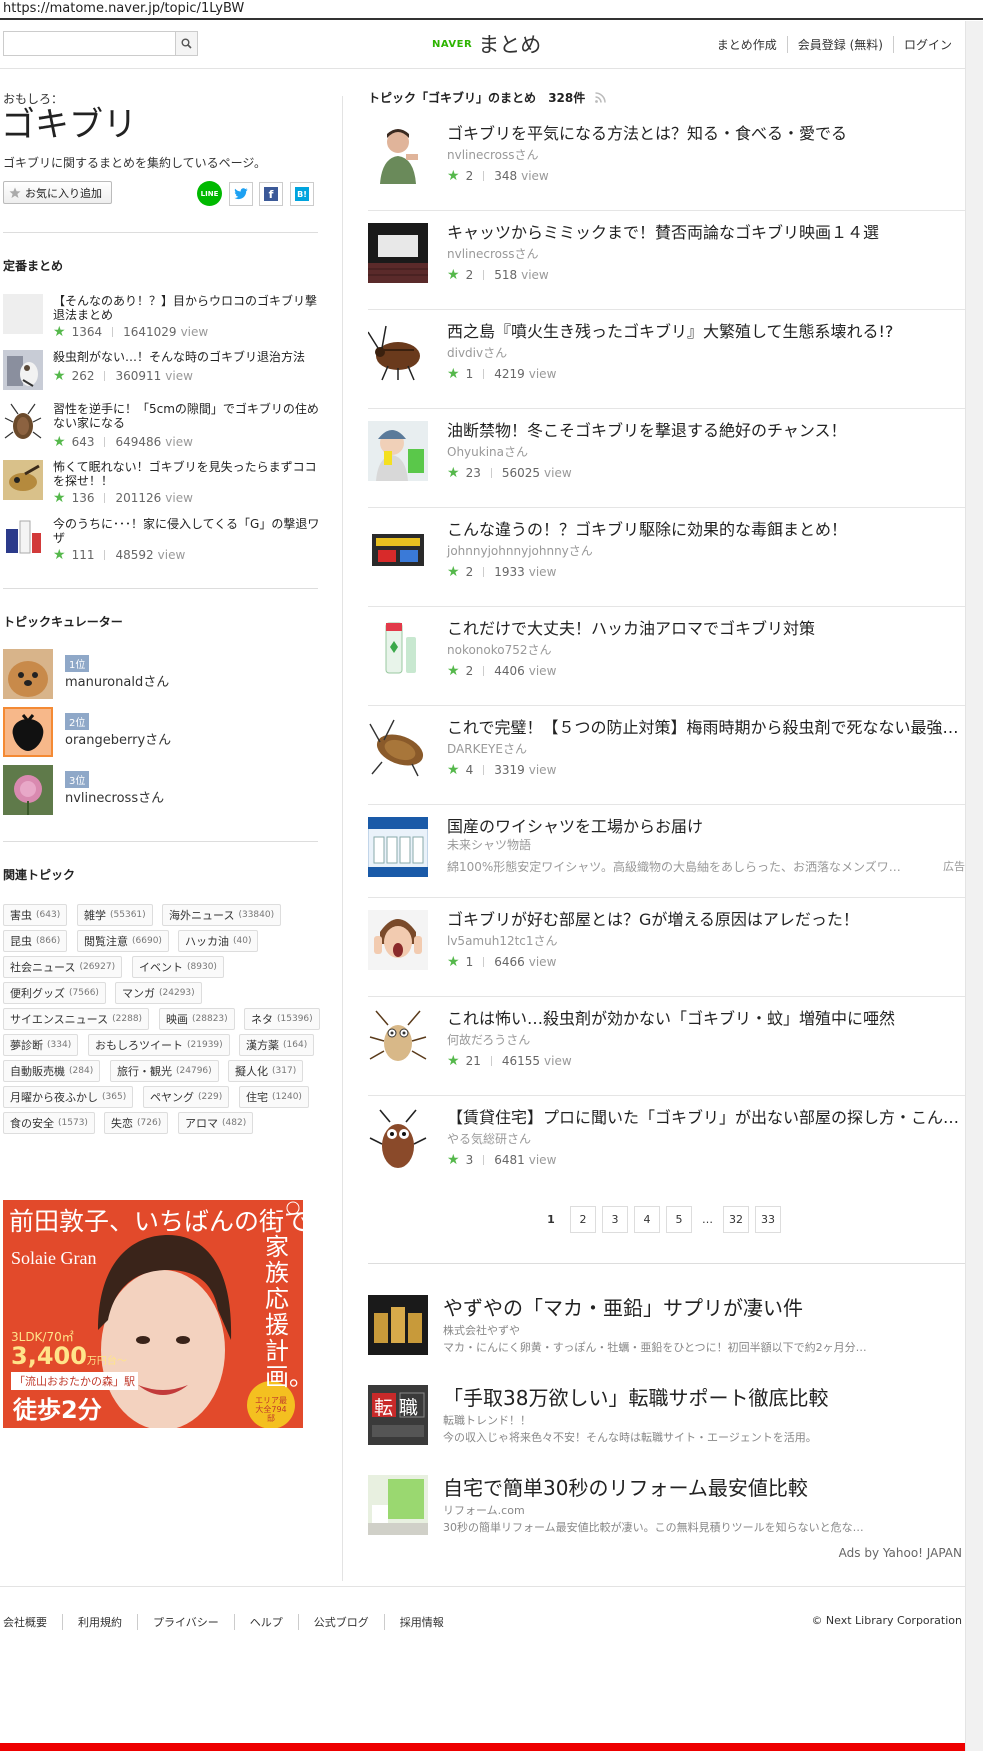  I want to click on footer-link-careers: 採用情報, so click(421, 1622).